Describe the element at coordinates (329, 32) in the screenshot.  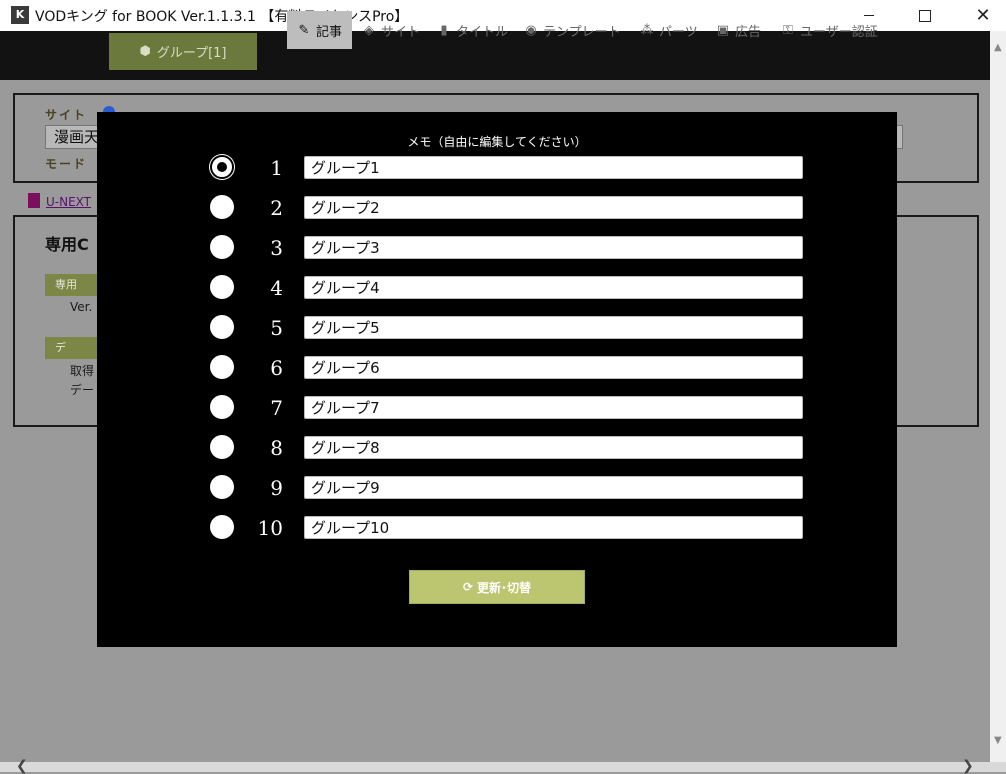
I see `tab-article-label: 記事` at that location.